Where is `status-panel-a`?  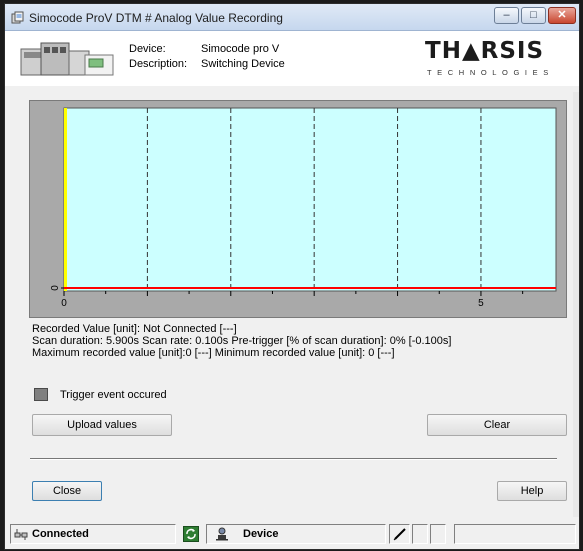 status-panel-a is located at coordinates (420, 534).